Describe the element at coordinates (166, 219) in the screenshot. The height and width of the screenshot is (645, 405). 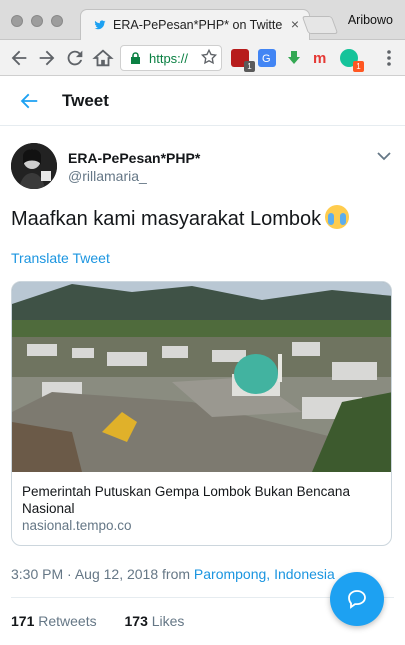
I see `tweet-text-content: Maafkan kami masyarakat Lombok` at that location.